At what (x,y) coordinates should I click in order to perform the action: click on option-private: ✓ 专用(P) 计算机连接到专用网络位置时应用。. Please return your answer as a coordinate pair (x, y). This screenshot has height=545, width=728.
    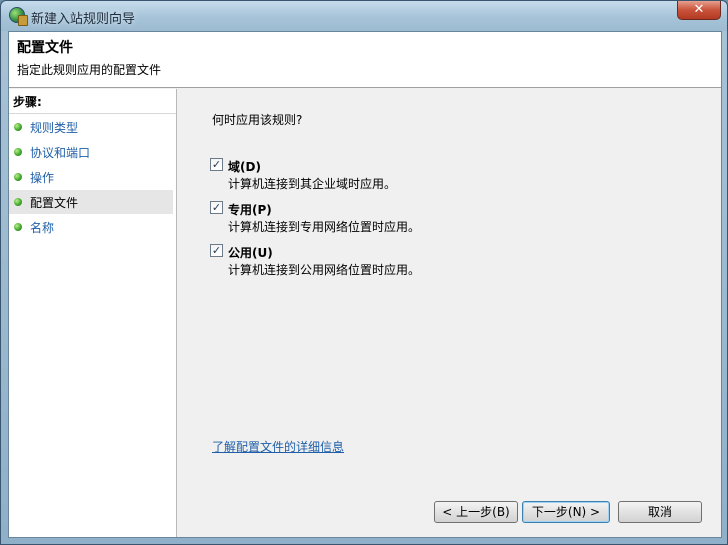
    Looking at the image, I should click on (410, 217).